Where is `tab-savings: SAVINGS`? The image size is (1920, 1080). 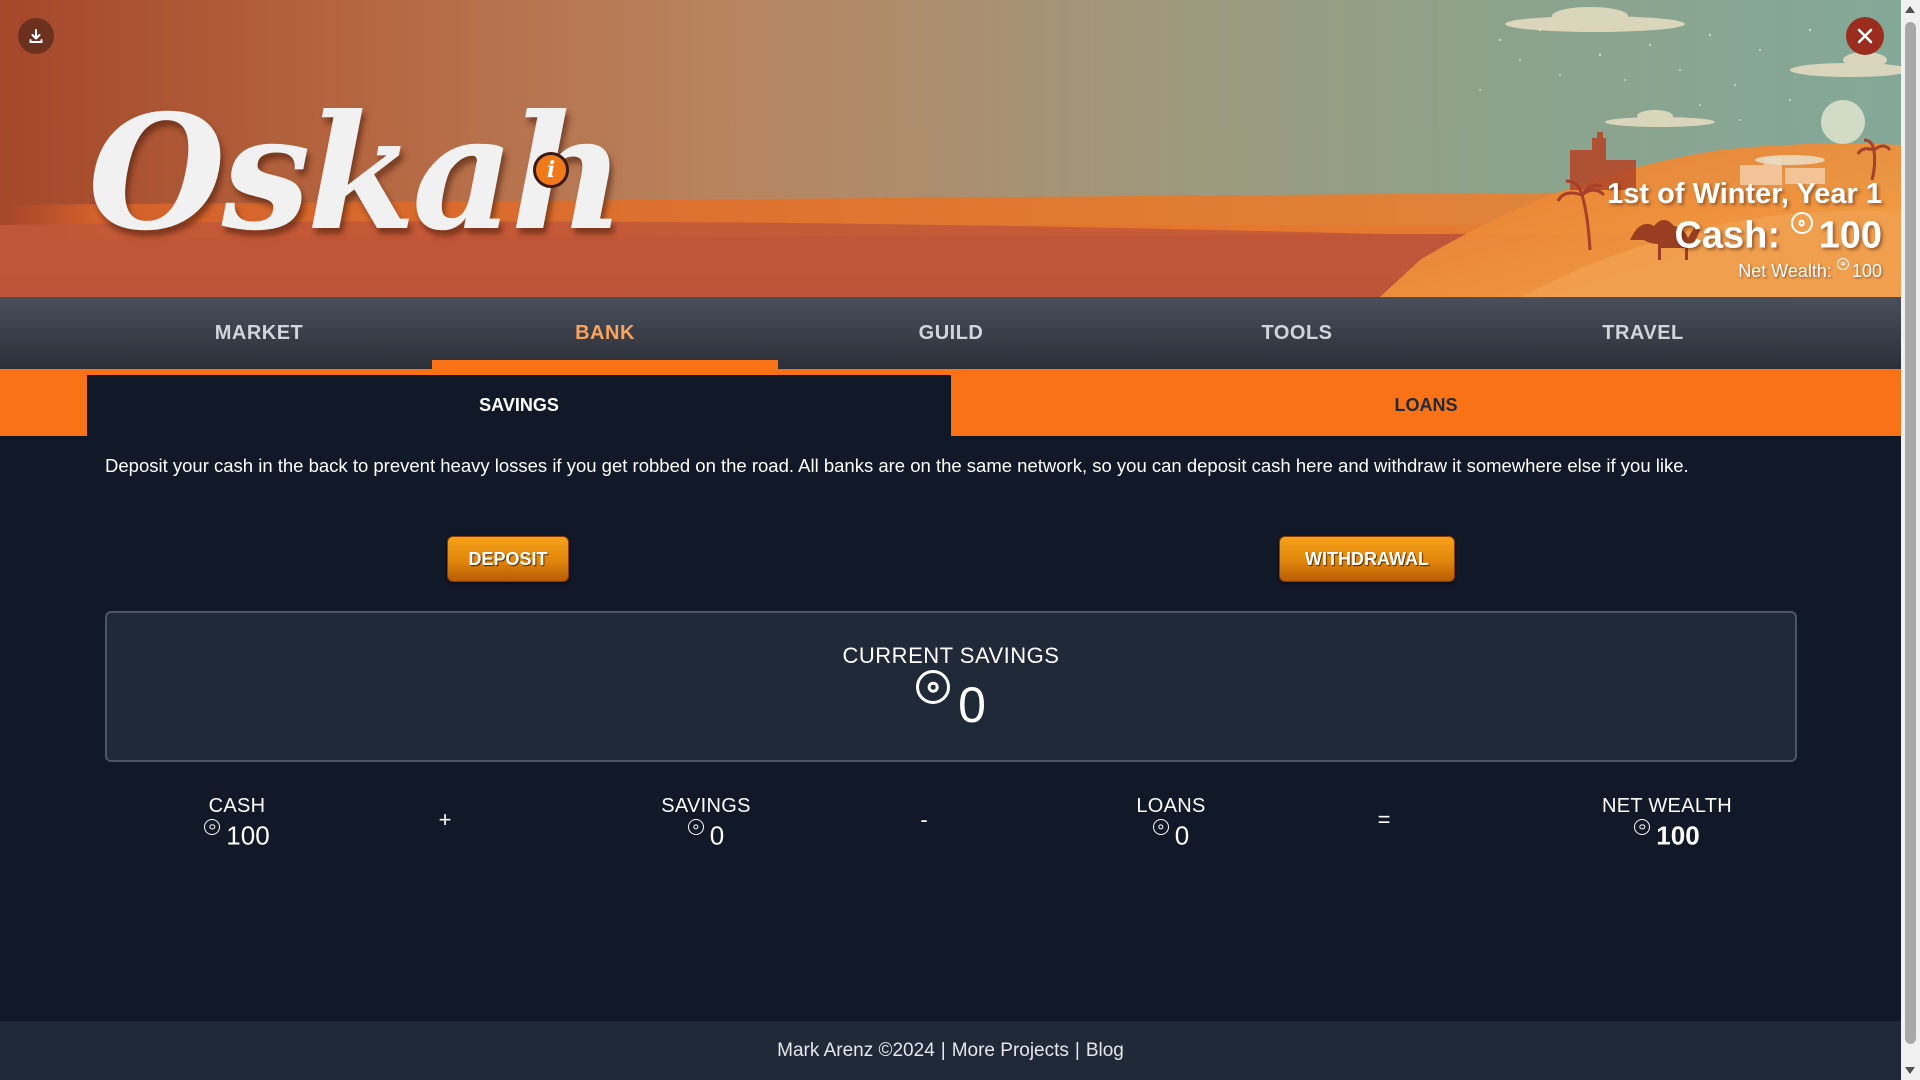 tab-savings: SAVINGS is located at coordinates (519, 405).